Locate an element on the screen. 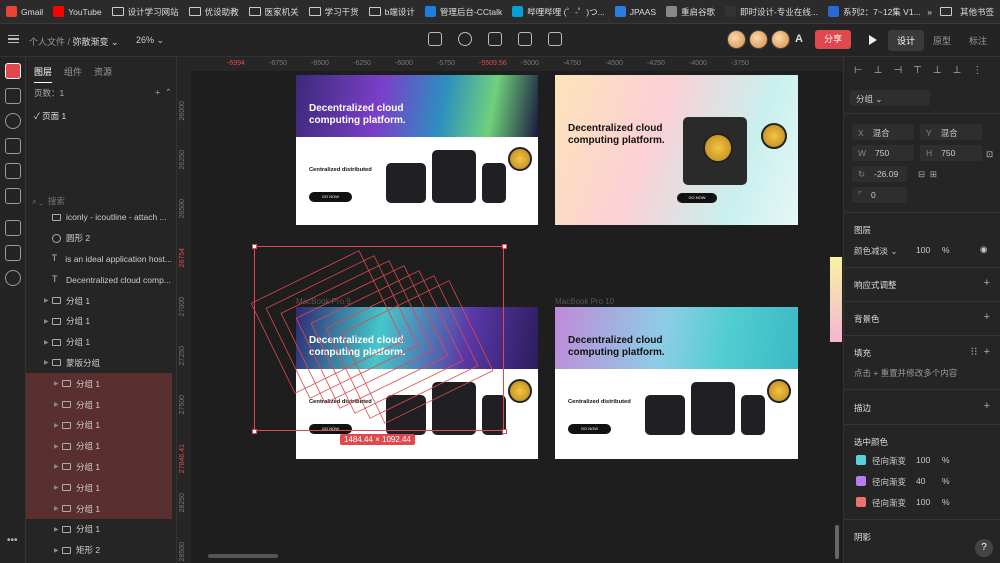  x-field: X 混合 is located at coordinates (883, 132).